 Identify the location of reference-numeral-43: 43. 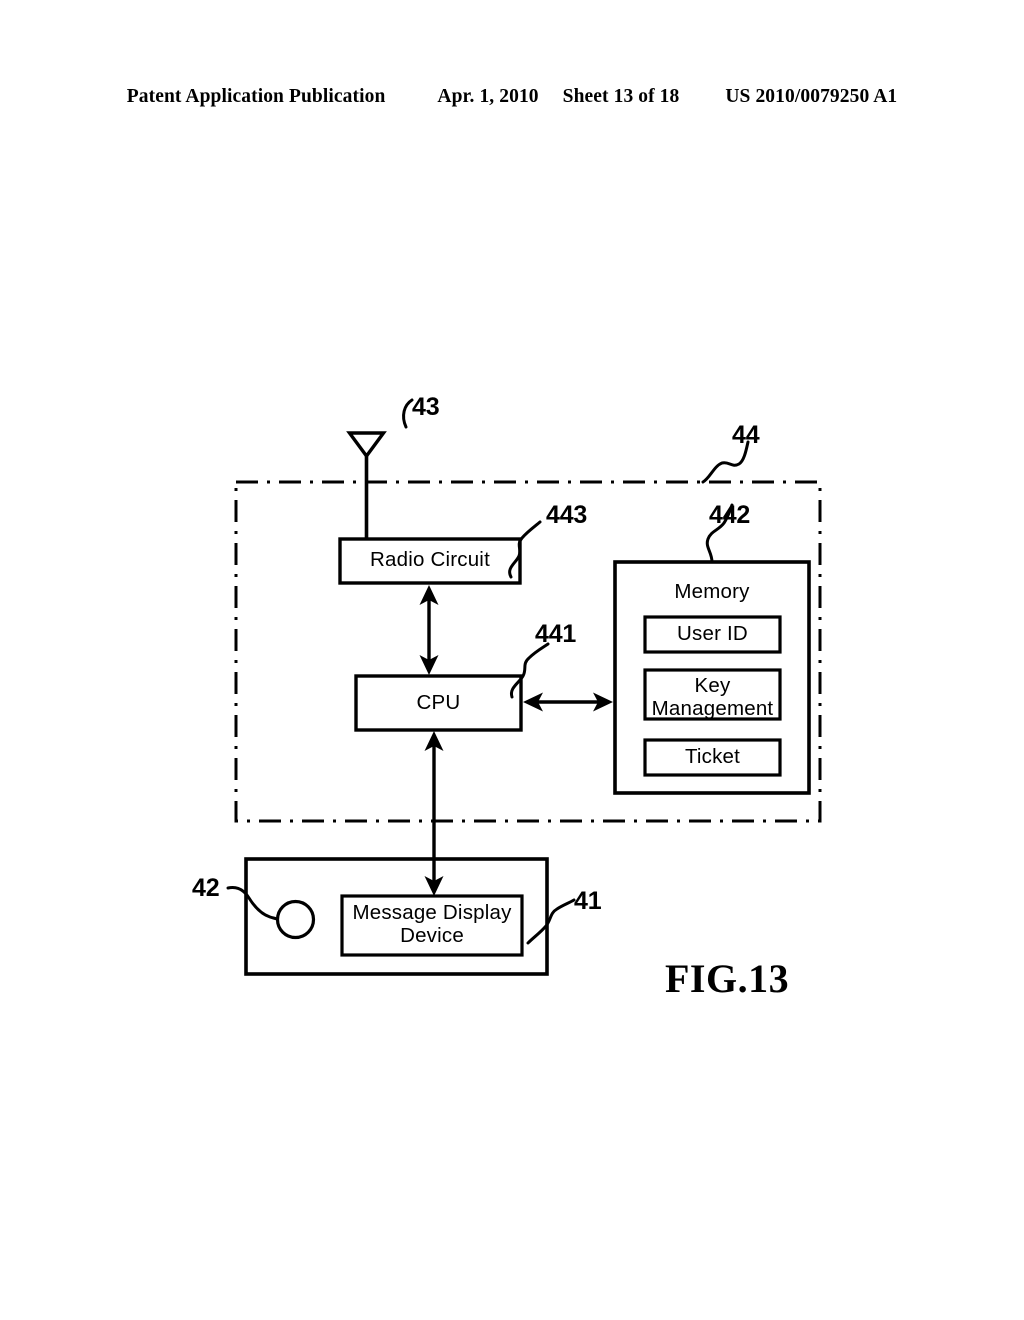
(426, 407).